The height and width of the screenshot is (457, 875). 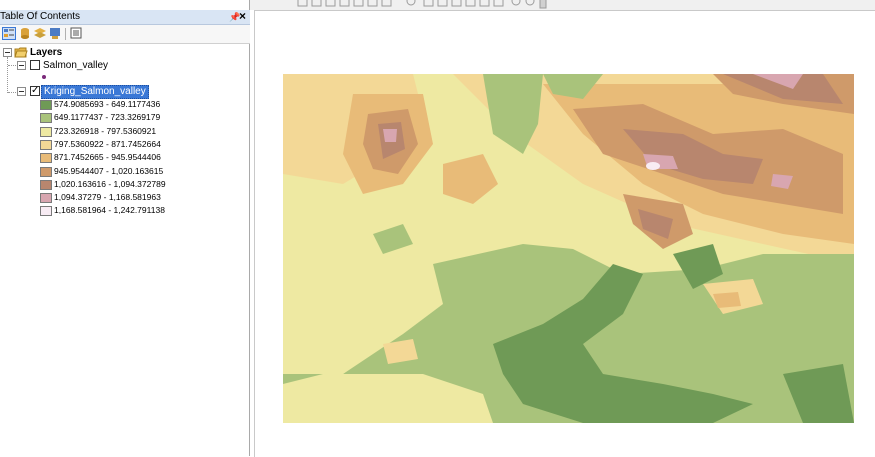 What do you see at coordinates (109, 210) in the screenshot?
I see `legend-label: 1,168.581964 - 1,242.791138` at bounding box center [109, 210].